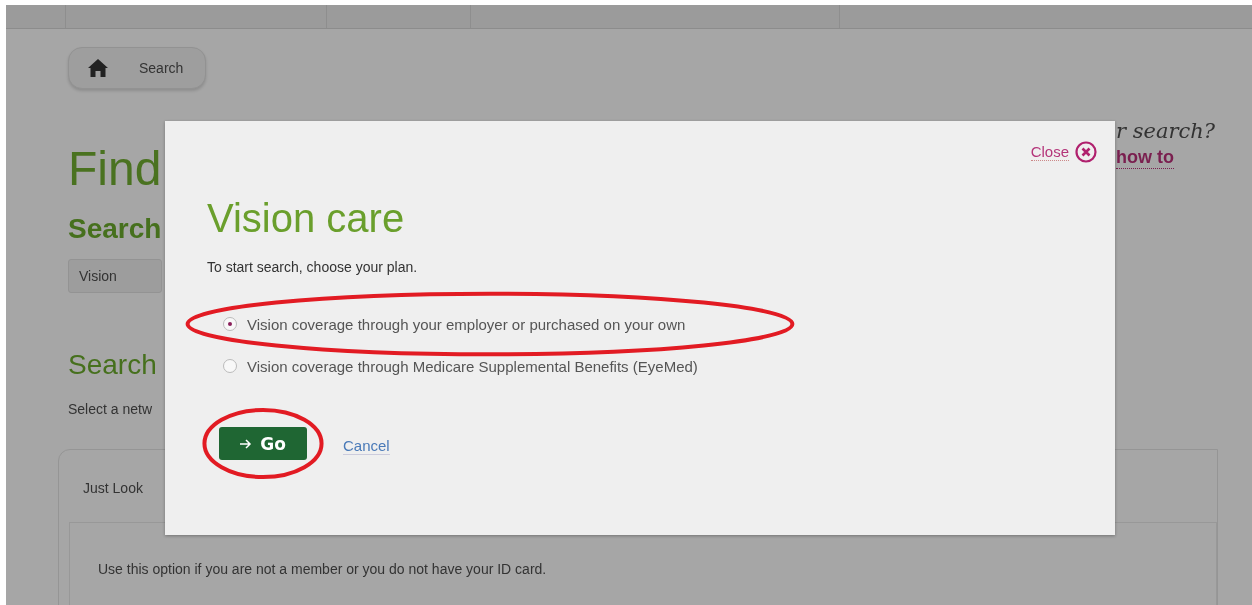 This screenshot has width=1252, height=605. I want to click on intro-text: Select a netw, so click(110, 409).